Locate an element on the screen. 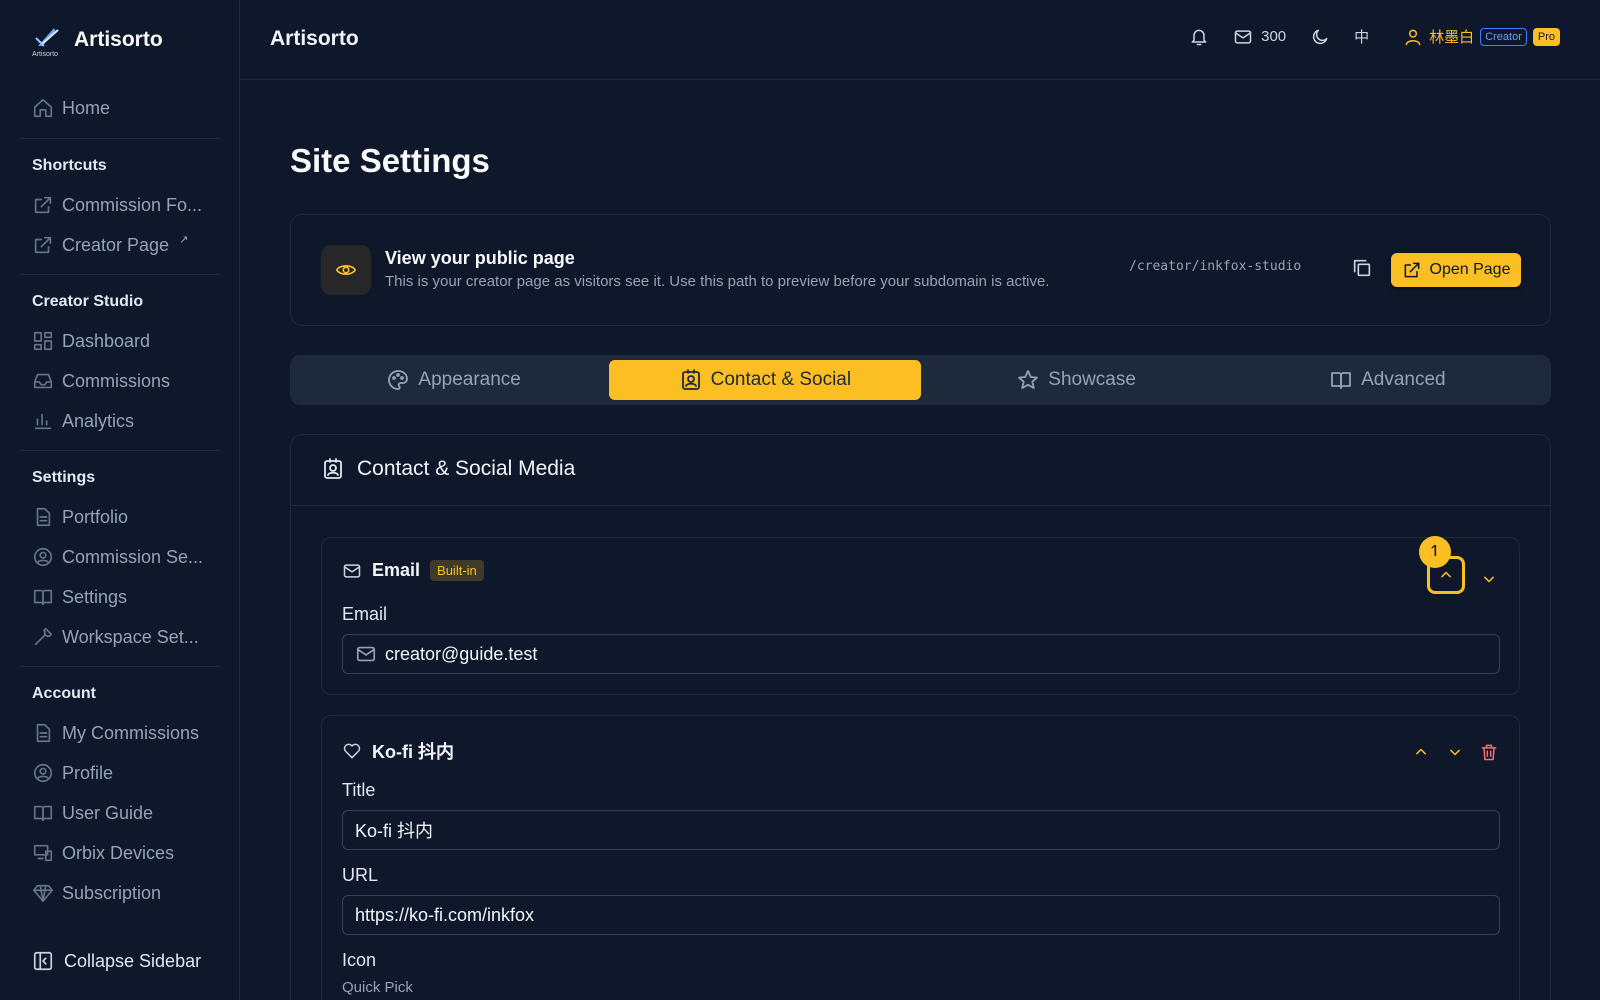 The height and width of the screenshot is (1000, 1600). tab-contact-social: Contact & Social is located at coordinates (765, 380).